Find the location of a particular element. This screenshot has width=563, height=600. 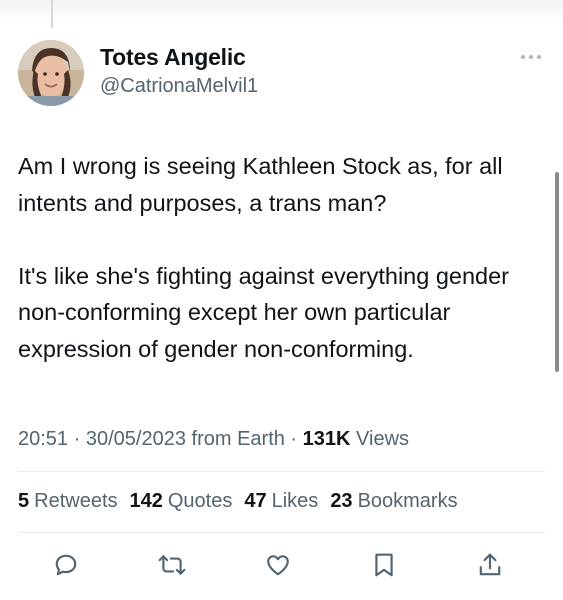

retweets-stat: 5 Retweets is located at coordinates (68, 501).